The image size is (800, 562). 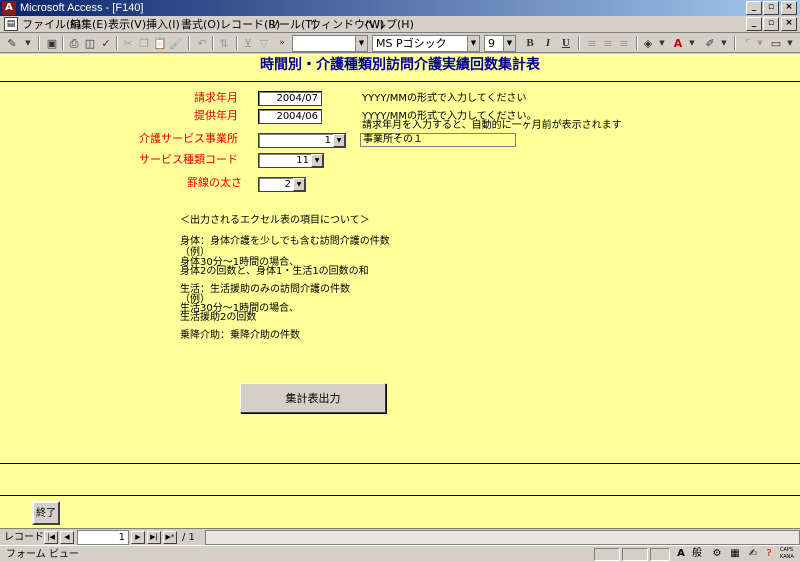 I want to click on spelling-icon: ✓, so click(x=106, y=43).